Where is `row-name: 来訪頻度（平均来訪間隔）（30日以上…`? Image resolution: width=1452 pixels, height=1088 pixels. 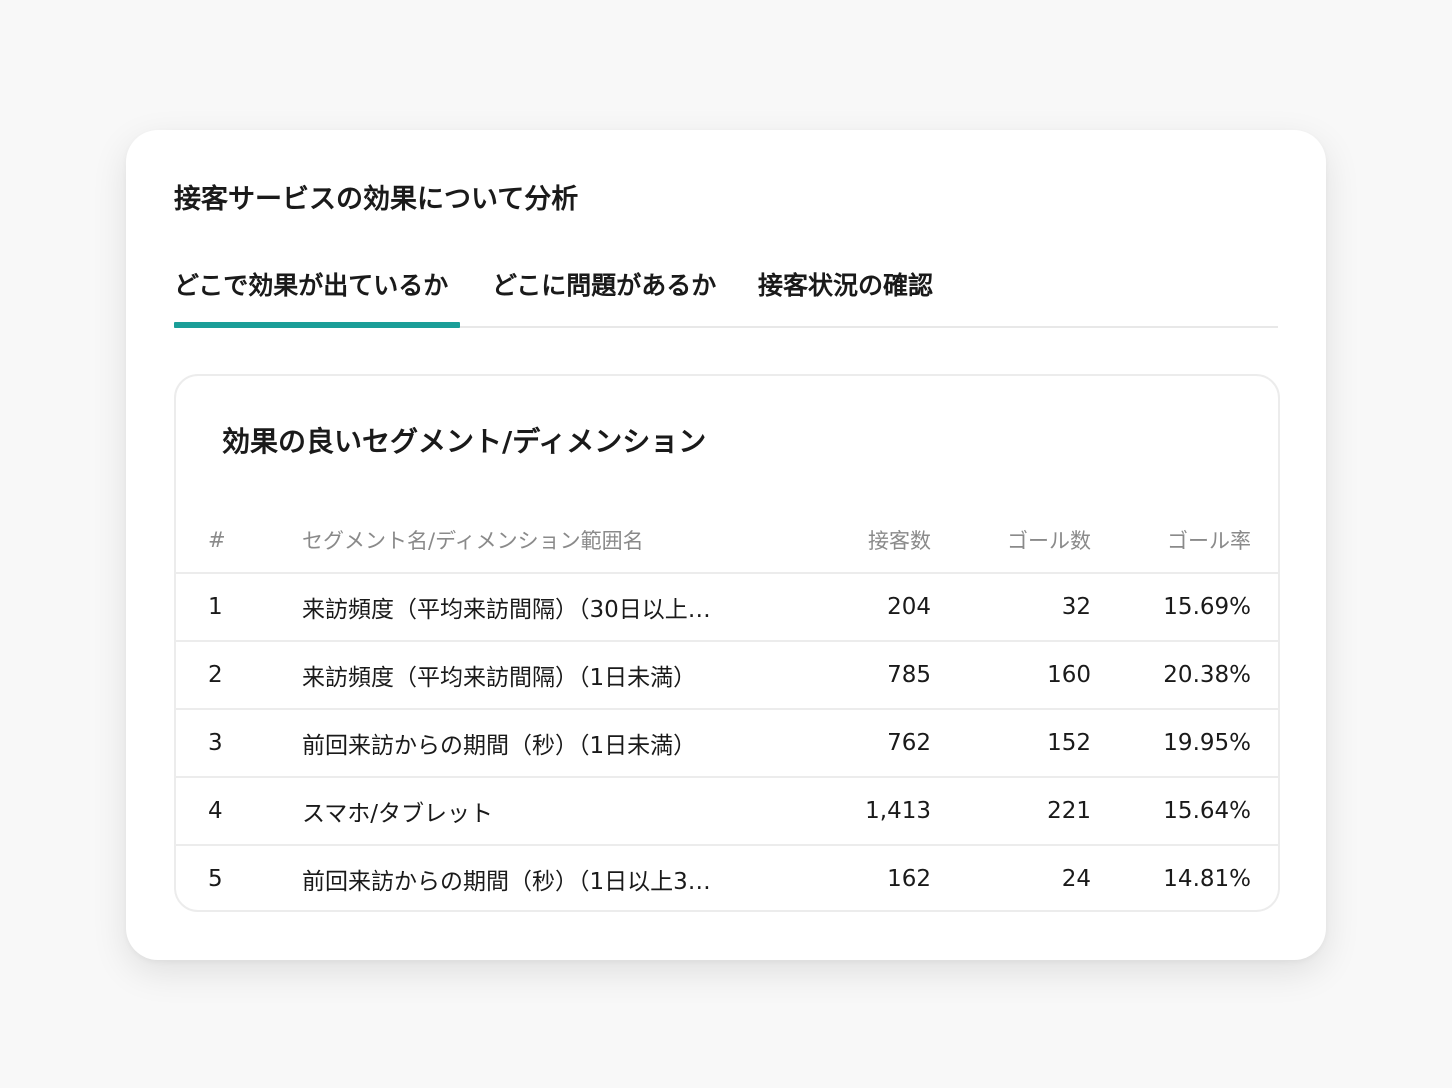 row-name: 来訪頻度（平均来訪間隔）（30日以上… is located at coordinates (506, 610).